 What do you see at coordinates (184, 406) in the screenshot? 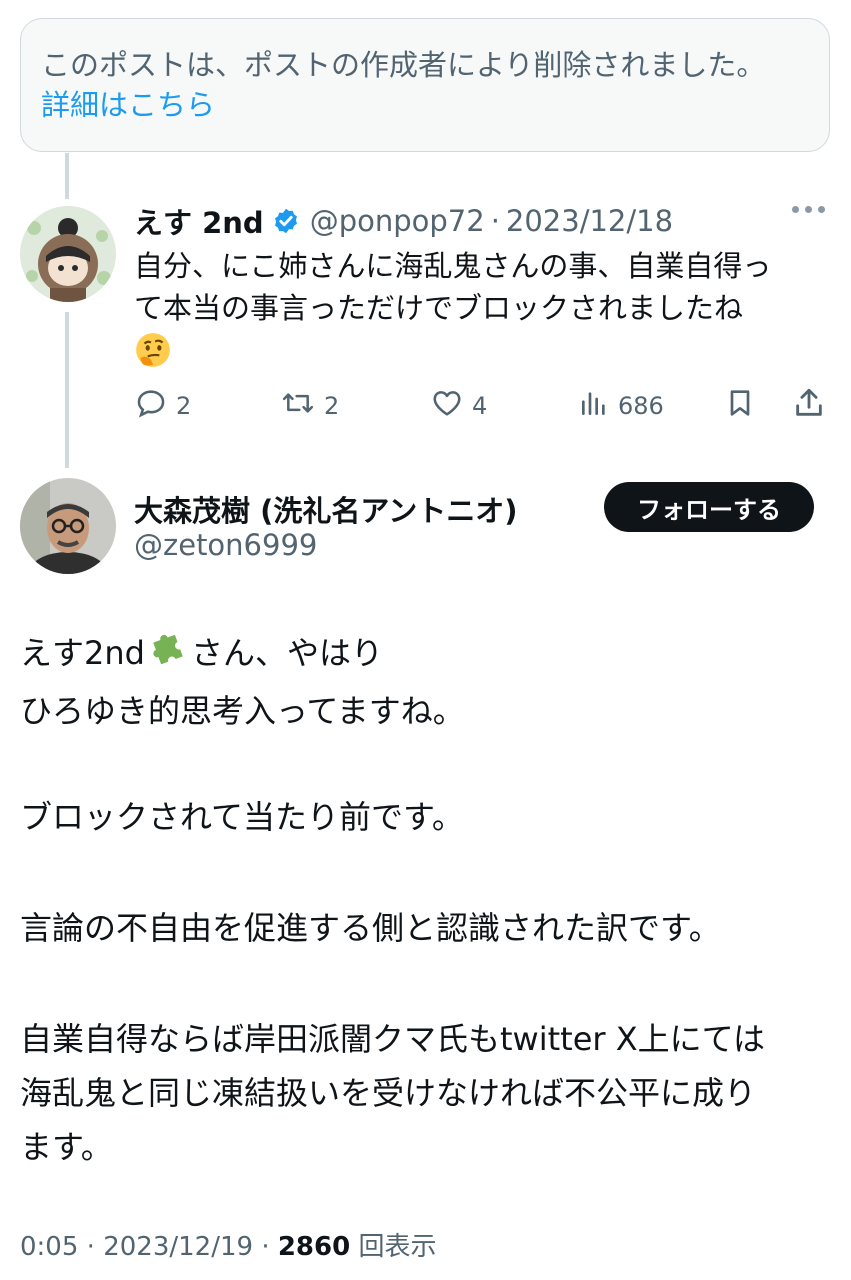
I see `reply-count: 2` at bounding box center [184, 406].